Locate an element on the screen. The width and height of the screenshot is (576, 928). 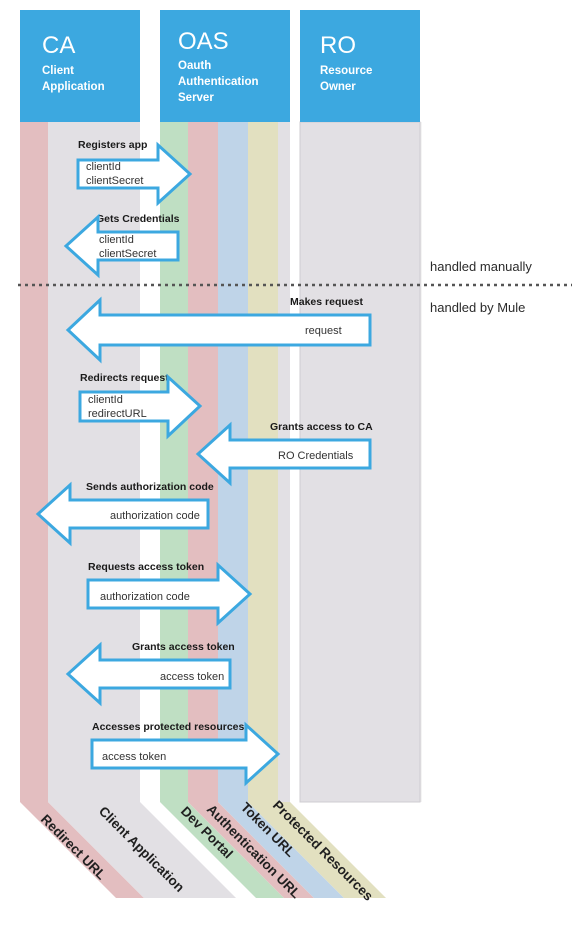
message-body-registers-app-line1: clientId is located at coordinates (103, 167).